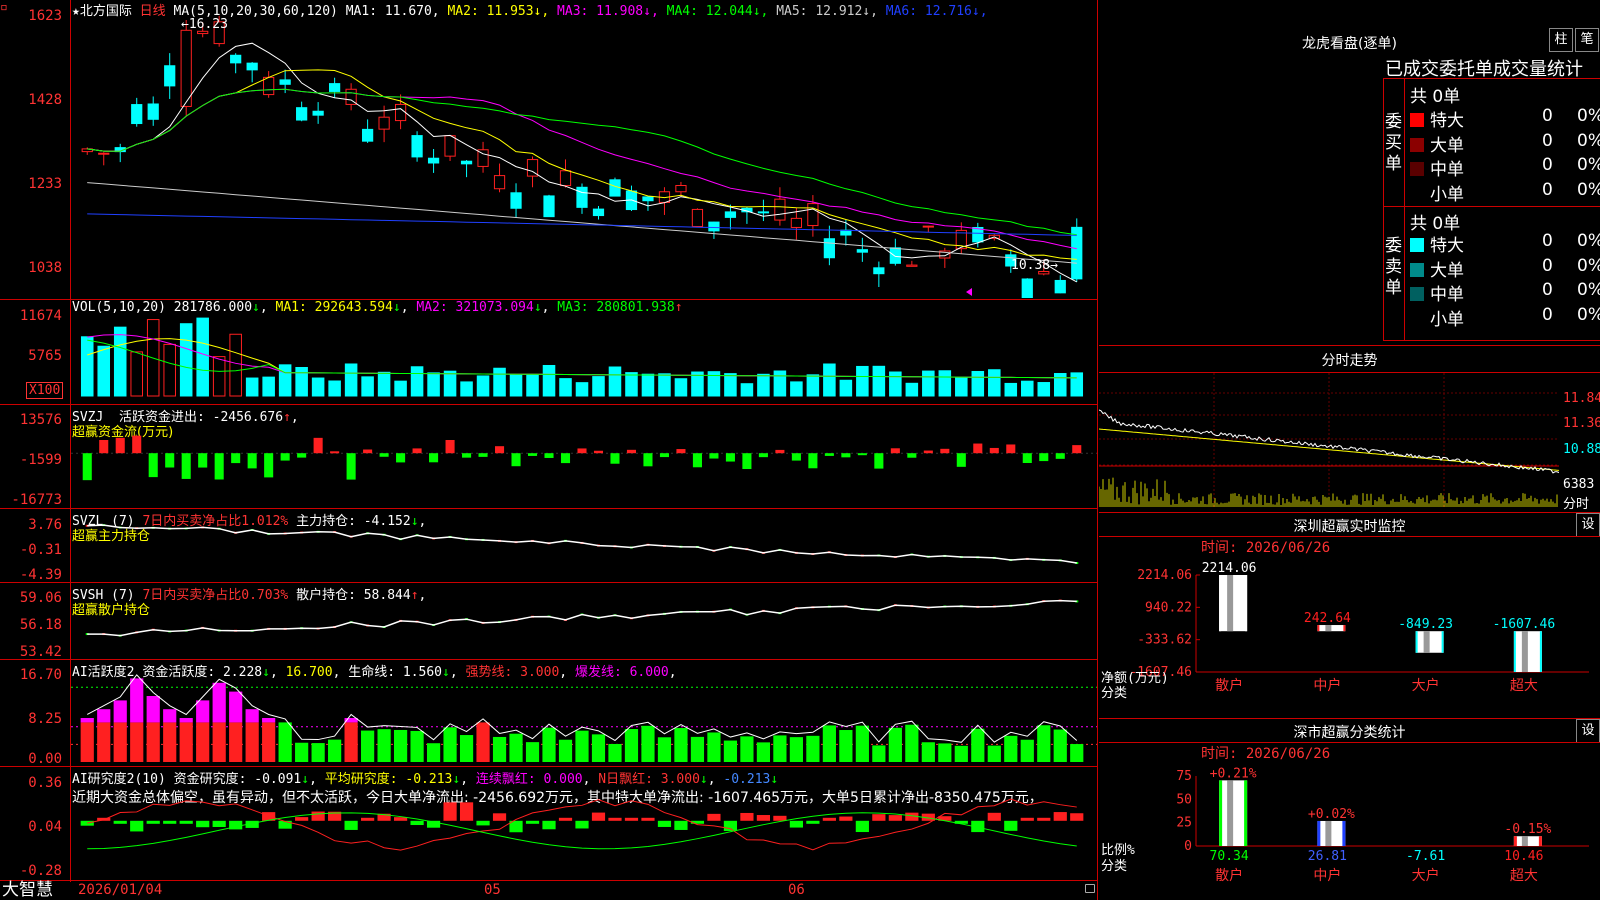 This screenshot has height=900, width=1600. Describe the element at coordinates (1114, 693) in the screenshot. I see `category-label: 分类` at that location.